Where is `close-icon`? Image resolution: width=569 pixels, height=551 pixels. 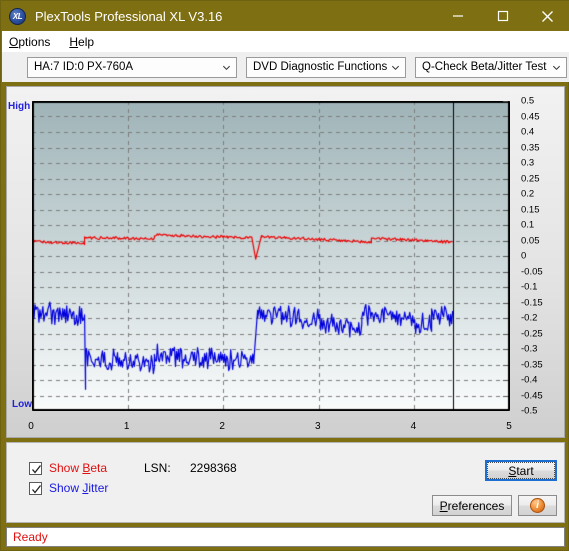 close-icon is located at coordinates (547, 16).